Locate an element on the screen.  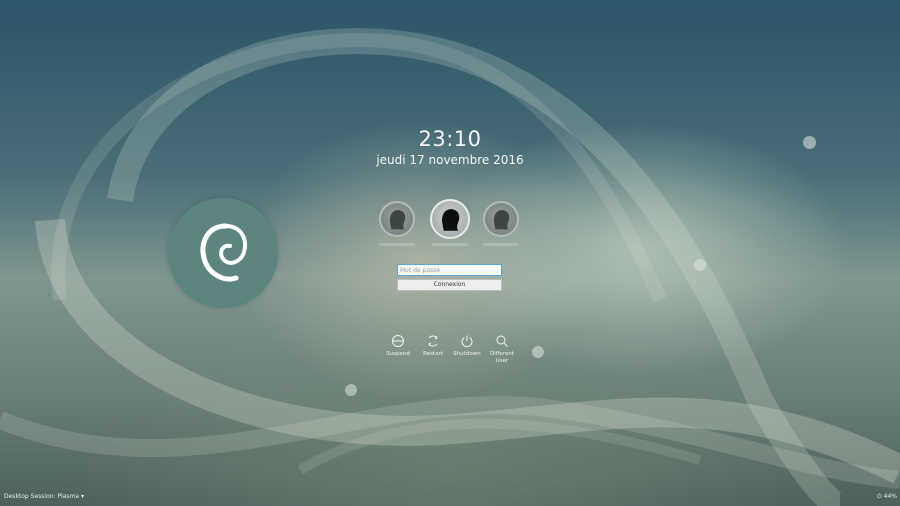
battery-icon: ⏻ is located at coordinates (879, 496).